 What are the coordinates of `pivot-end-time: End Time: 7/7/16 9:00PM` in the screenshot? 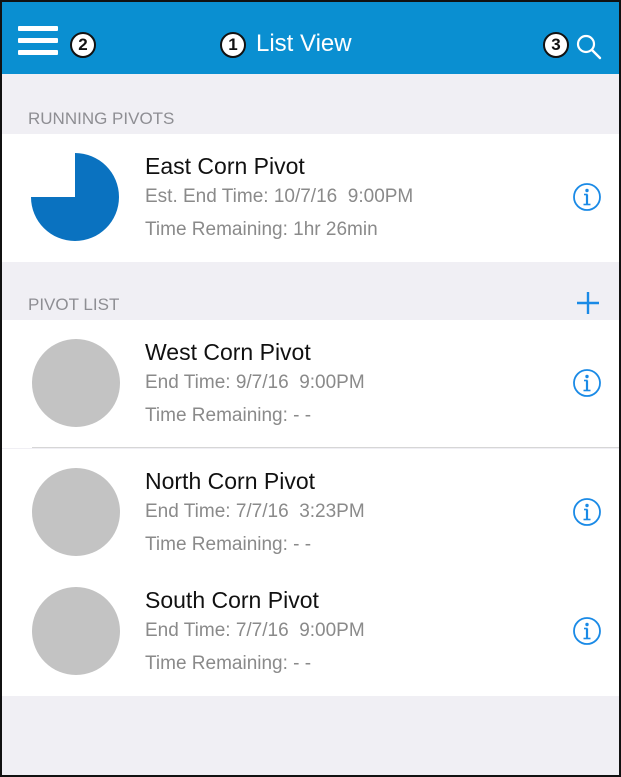 It's located at (255, 630).